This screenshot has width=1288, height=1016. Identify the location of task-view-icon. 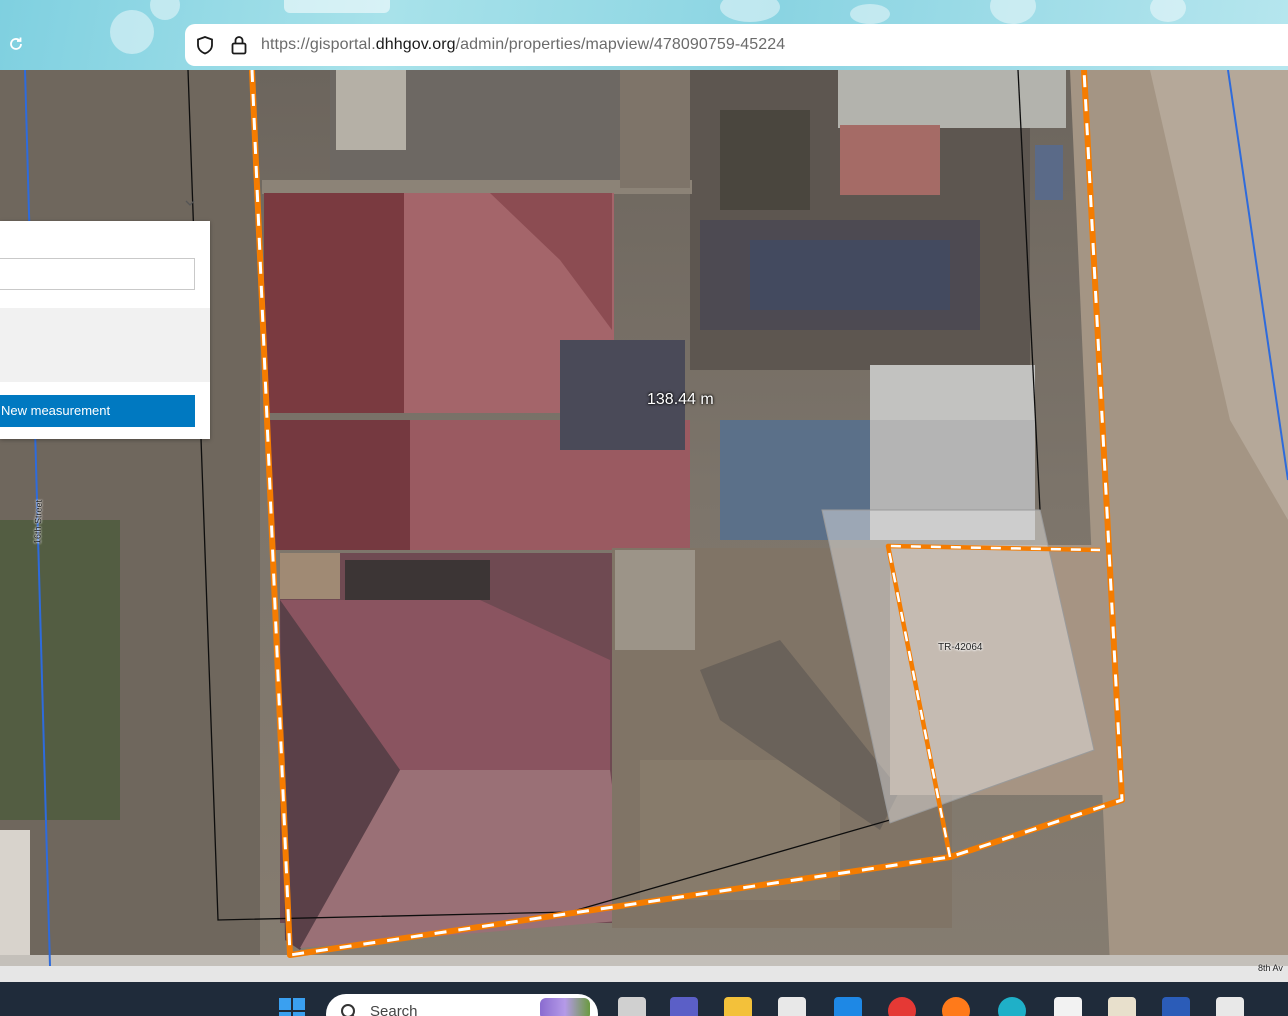
(632, 1006).